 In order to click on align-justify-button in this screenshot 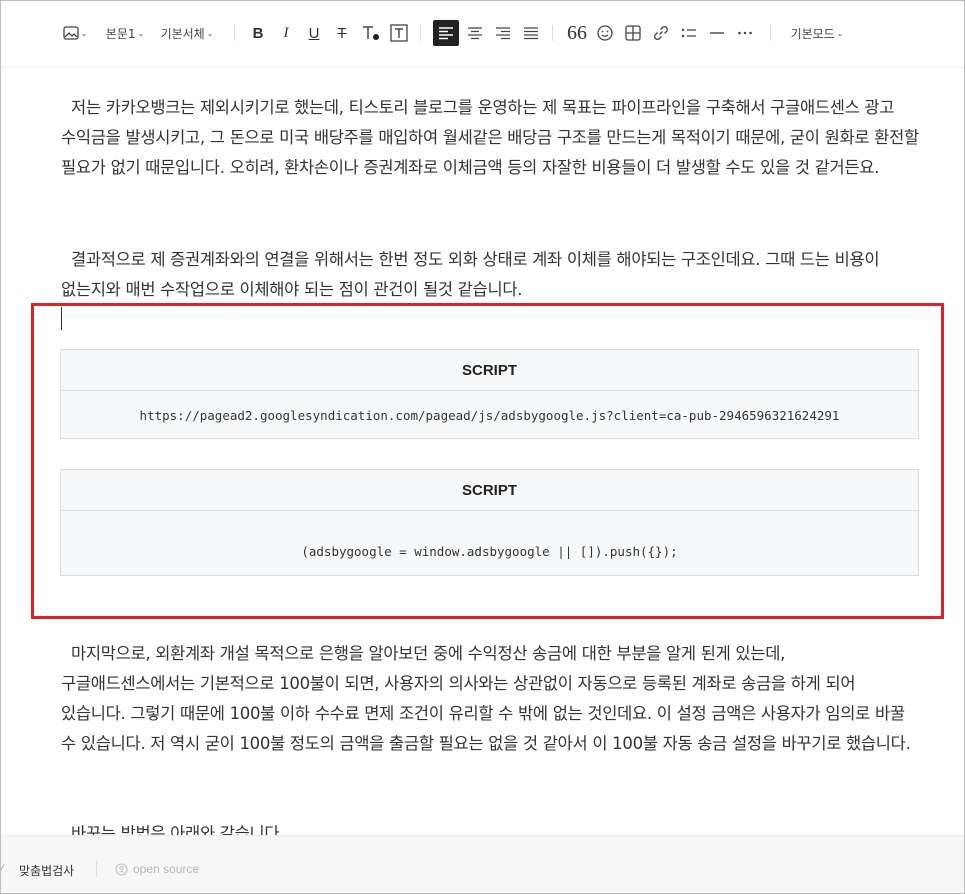, I will do `click(531, 33)`.